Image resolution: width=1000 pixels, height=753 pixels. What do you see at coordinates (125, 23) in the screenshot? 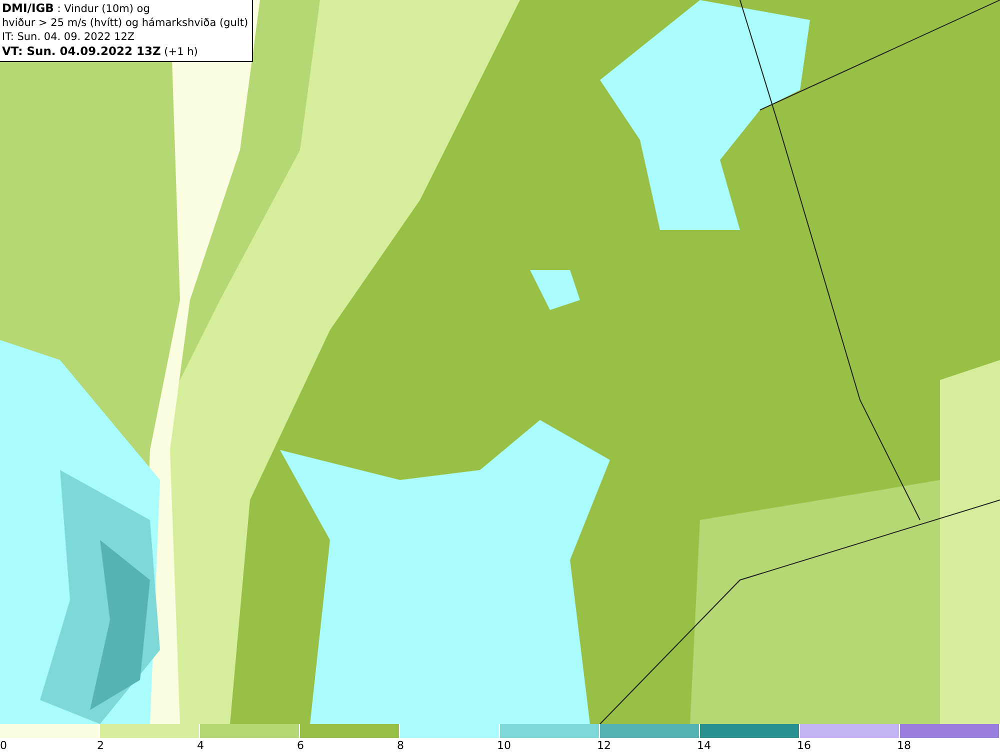
I see `title-line: hviður > 25 m/s (hvítt) og hámarkshviða (gult)` at bounding box center [125, 23].